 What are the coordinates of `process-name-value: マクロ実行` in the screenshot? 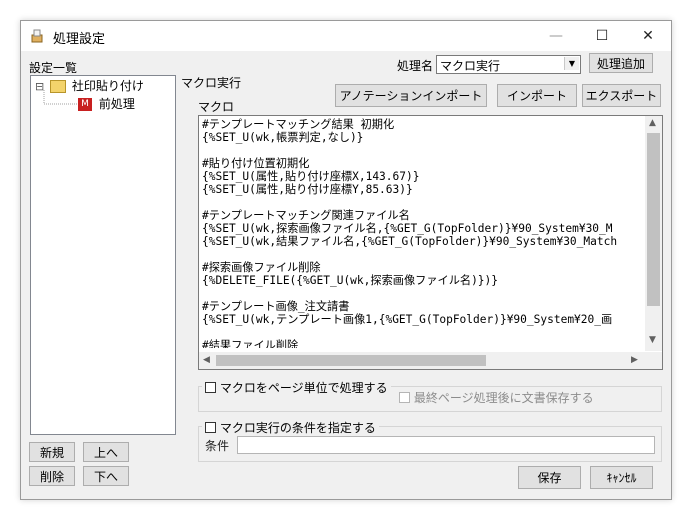 It's located at (470, 66).